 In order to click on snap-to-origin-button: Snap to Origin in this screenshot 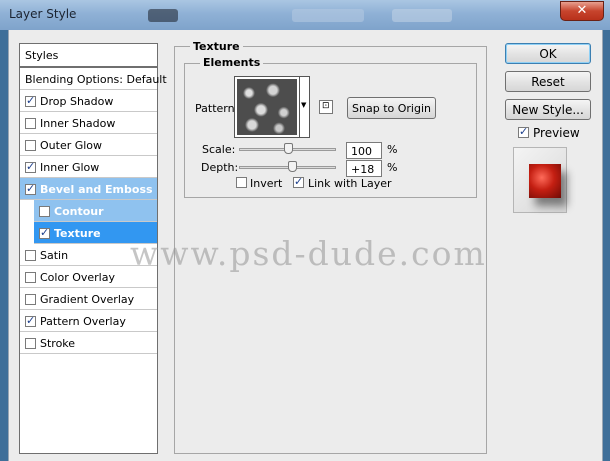, I will do `click(391, 108)`.